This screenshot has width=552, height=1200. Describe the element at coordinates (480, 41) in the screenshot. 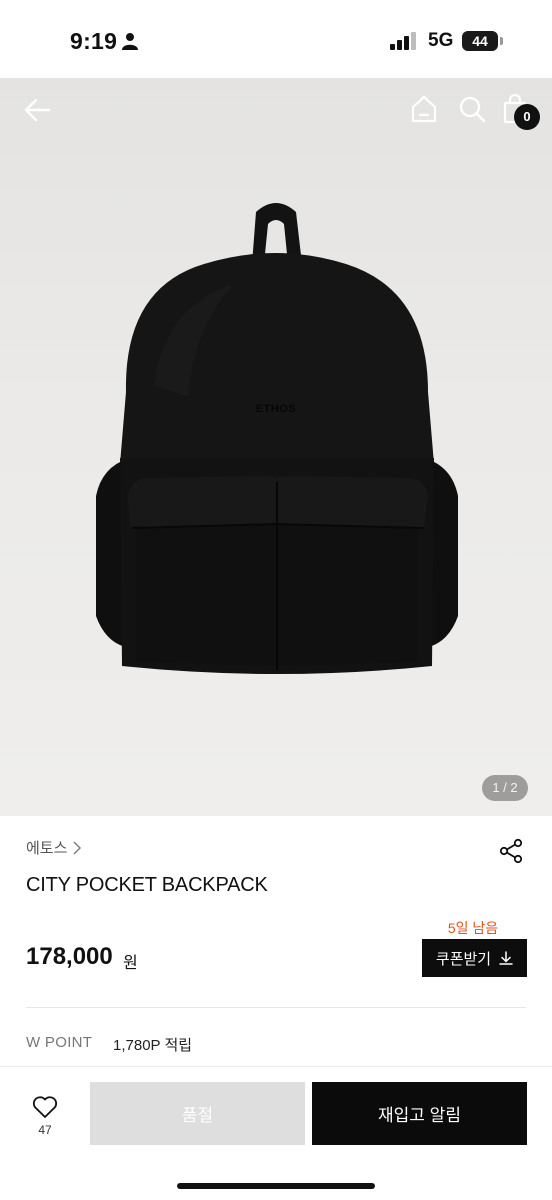

I see `battery-icon: 44` at that location.